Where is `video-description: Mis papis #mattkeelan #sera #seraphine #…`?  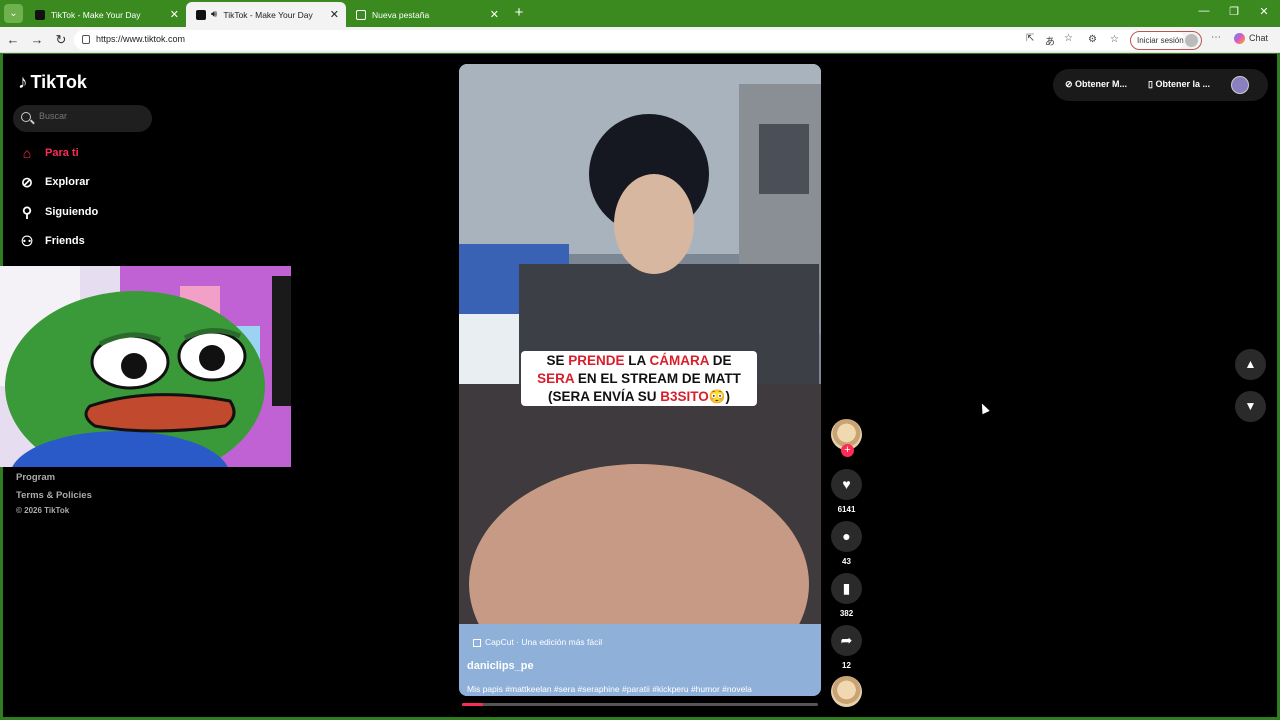 video-description: Mis papis #mattkeelan #sera #seraphine #… is located at coordinates (609, 689).